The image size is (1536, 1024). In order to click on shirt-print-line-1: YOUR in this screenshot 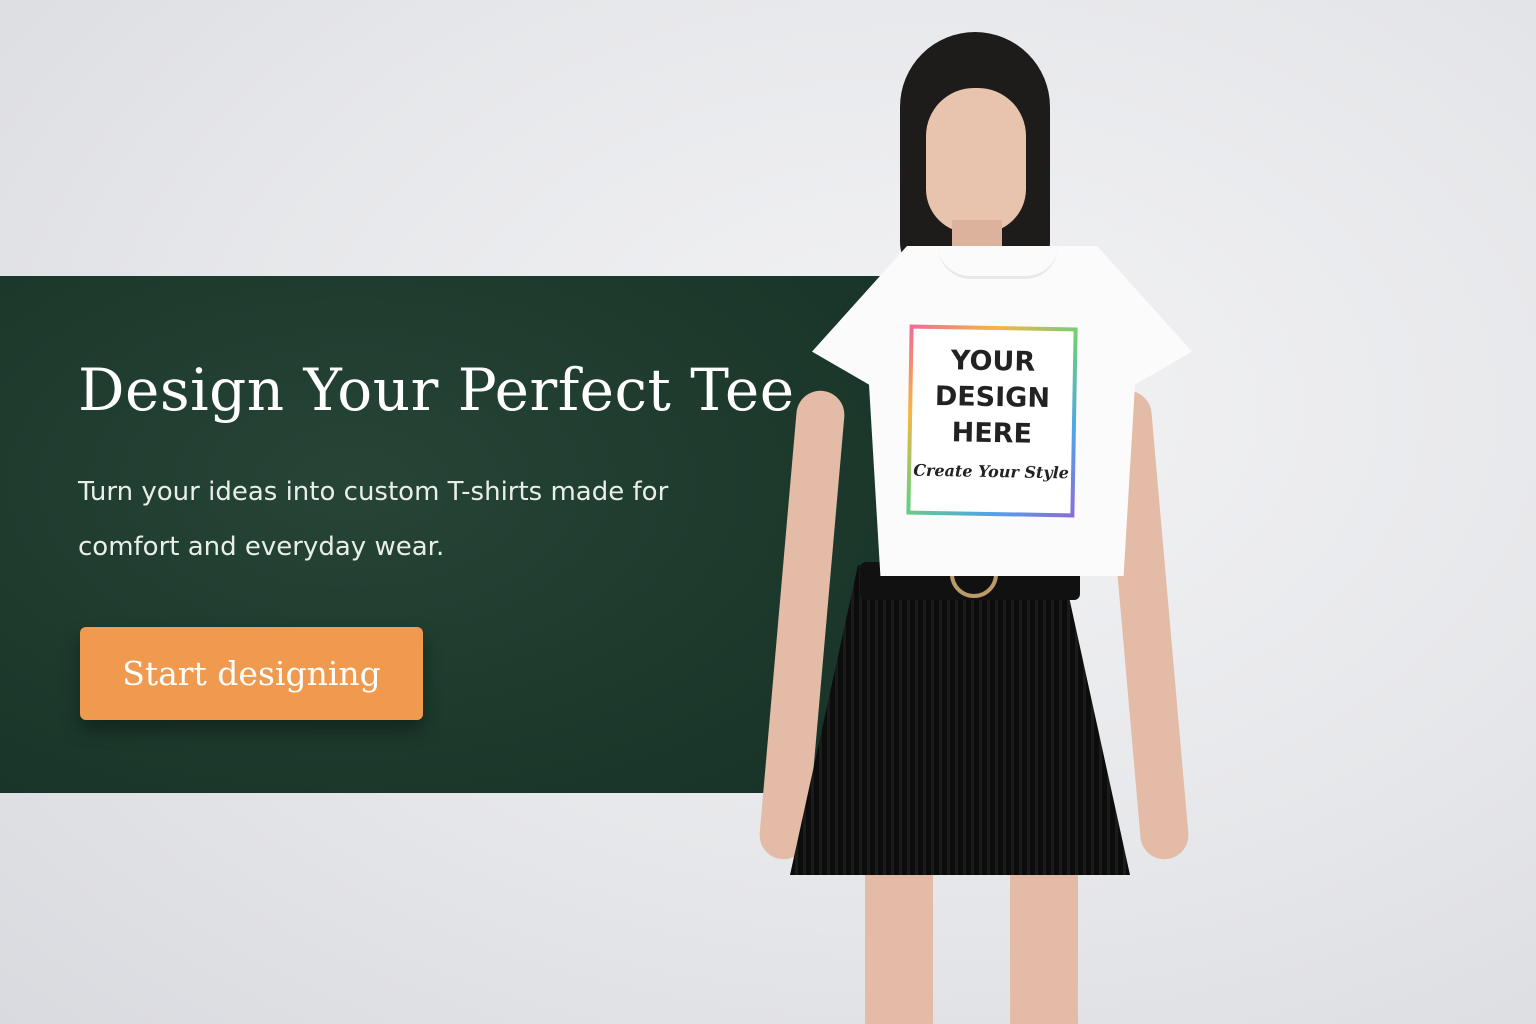, I will do `click(993, 361)`.